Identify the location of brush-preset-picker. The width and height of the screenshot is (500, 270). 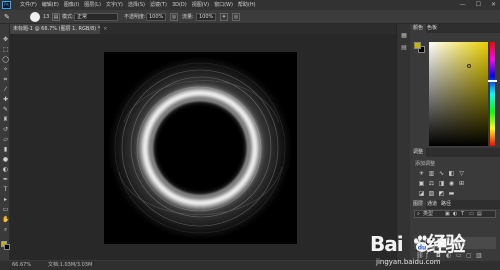
(35, 17).